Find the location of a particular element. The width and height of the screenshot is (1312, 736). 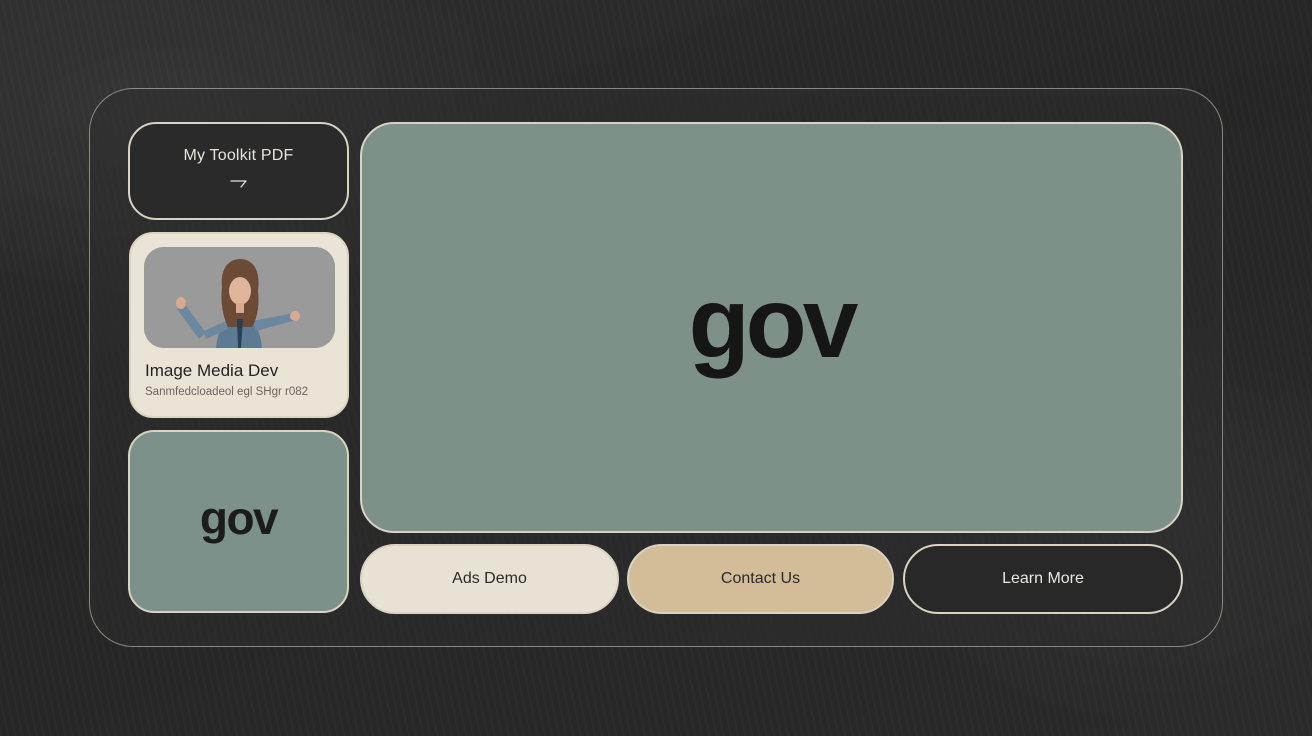

arrow-icon is located at coordinates (238, 184).